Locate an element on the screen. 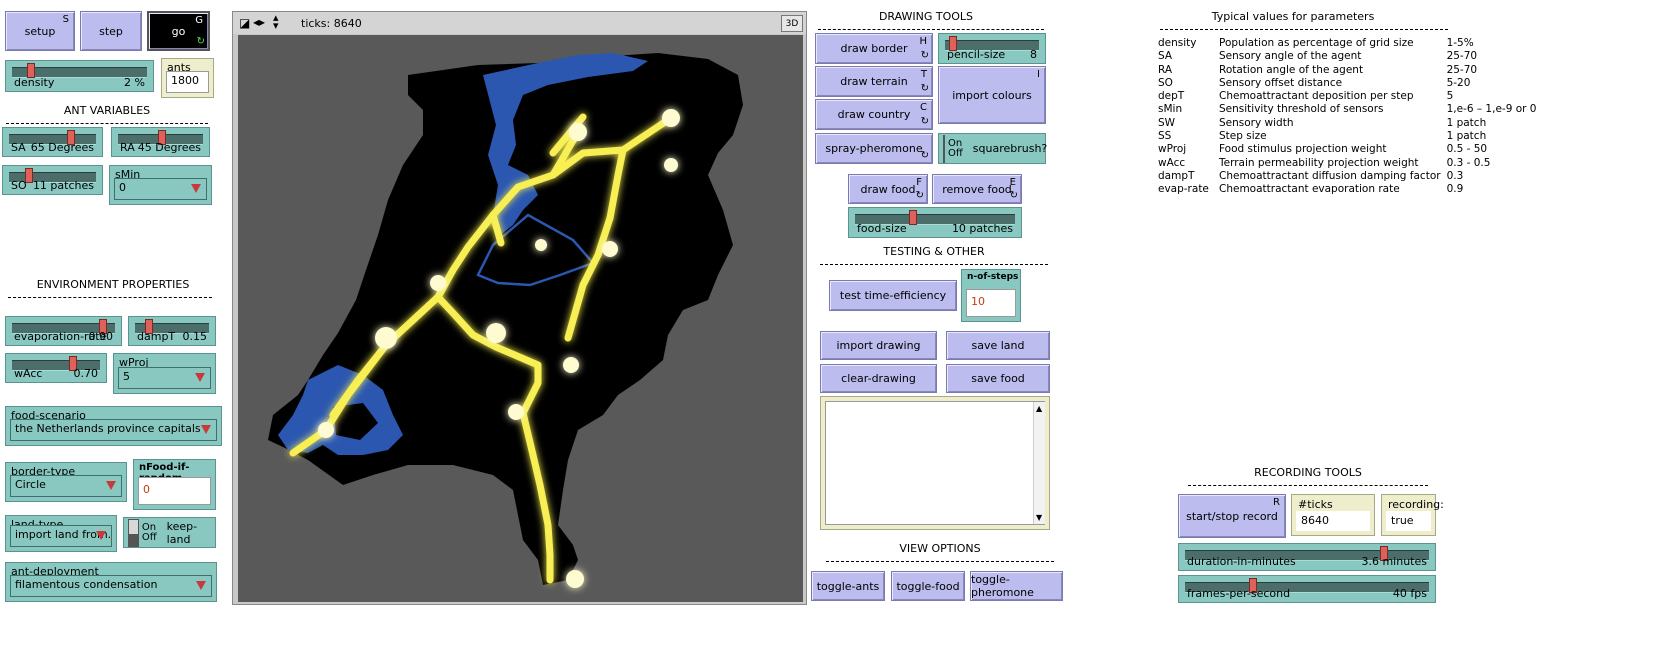  slider-label: SO is located at coordinates (19, 185).